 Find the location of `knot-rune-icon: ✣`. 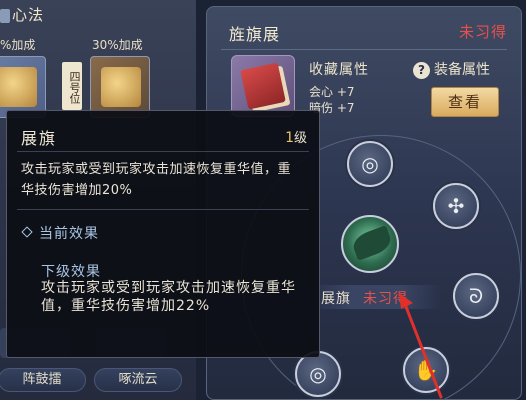

knot-rune-icon: ✣ is located at coordinates (456, 206).